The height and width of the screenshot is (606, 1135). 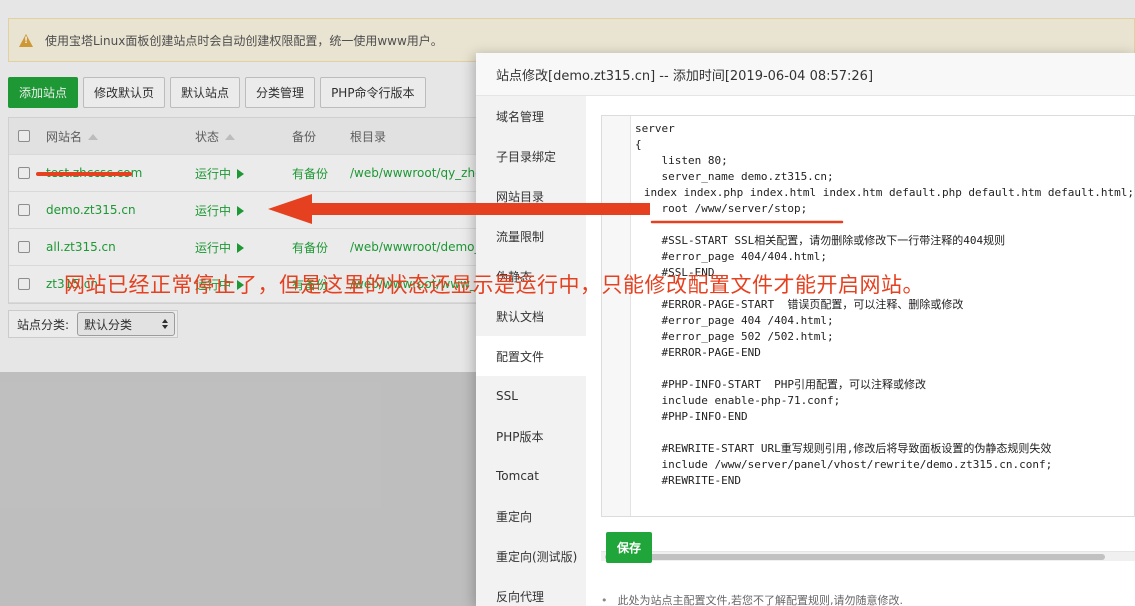 I want to click on code-line: 24, so click(x=868, y=497).